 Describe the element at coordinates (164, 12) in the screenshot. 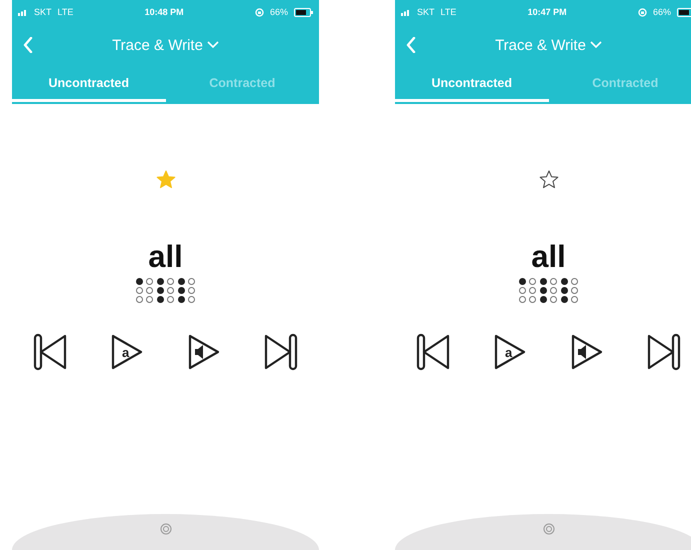

I see `clock-text: 10:48 PM` at that location.